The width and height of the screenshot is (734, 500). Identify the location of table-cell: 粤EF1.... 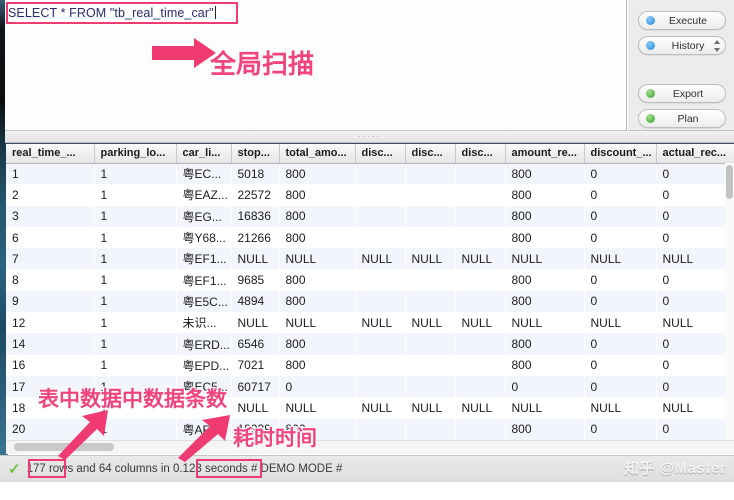
(203, 279).